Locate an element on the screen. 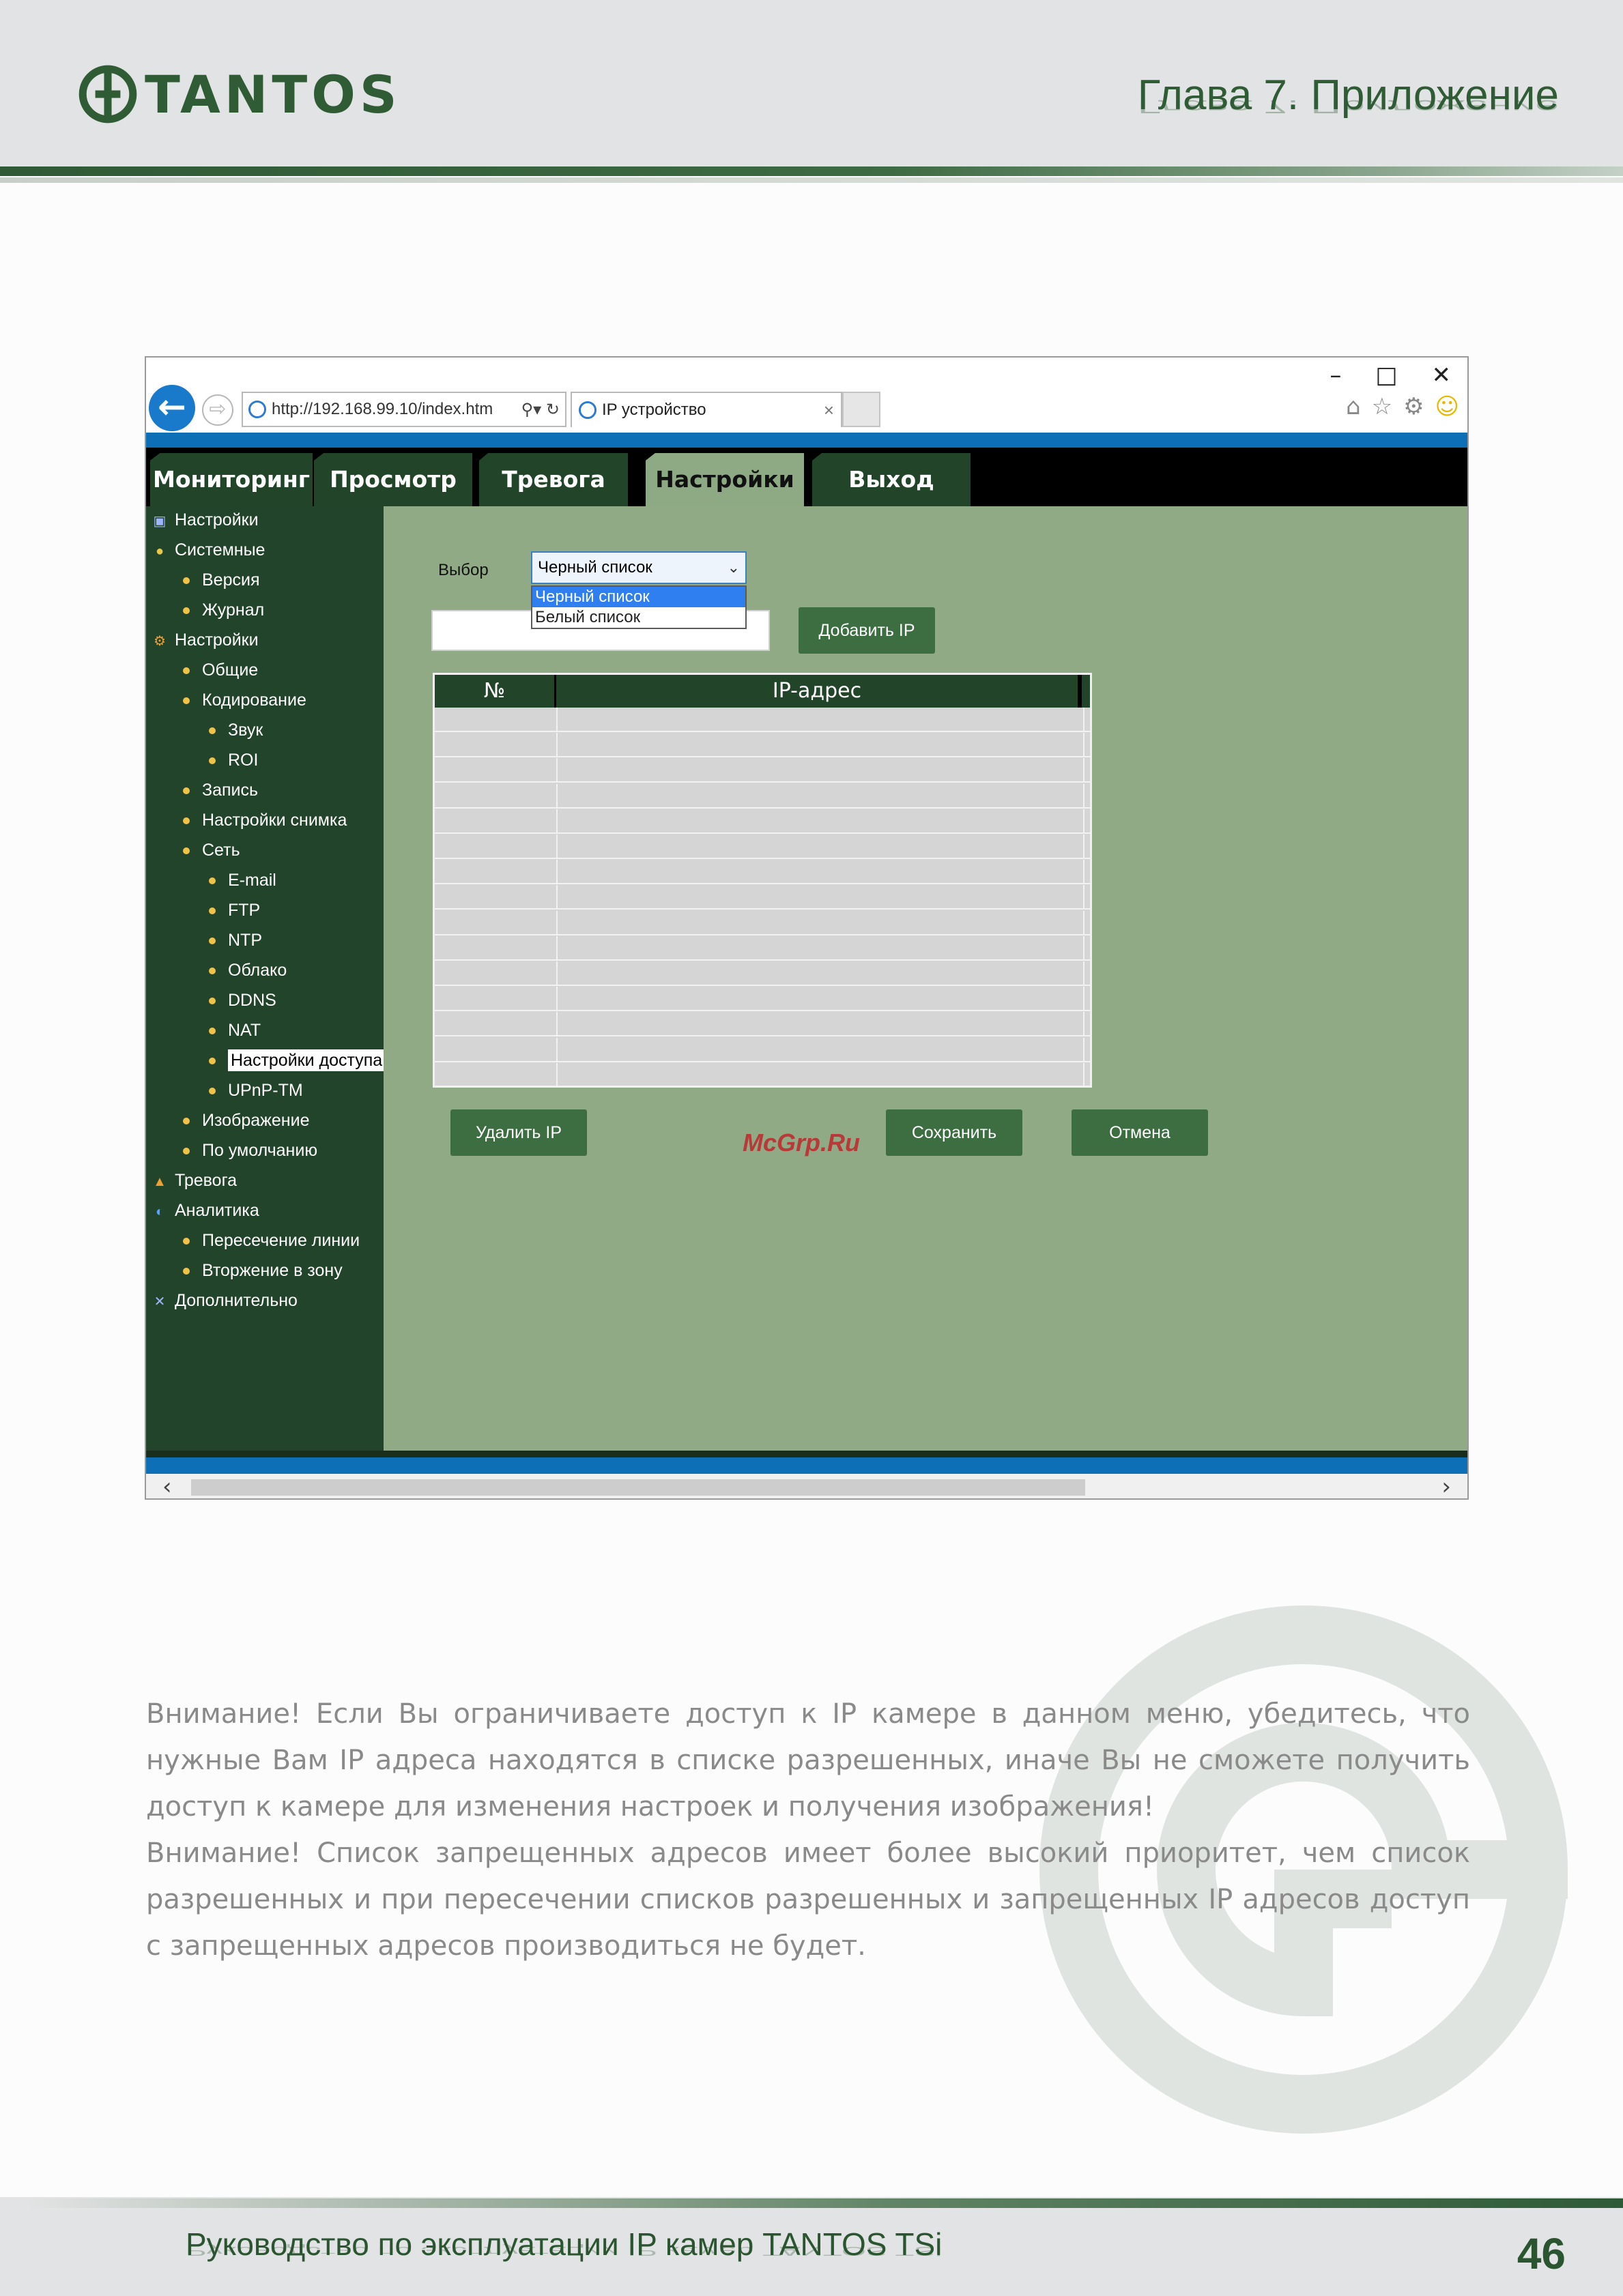  select-value: Черный список is located at coordinates (595, 567).